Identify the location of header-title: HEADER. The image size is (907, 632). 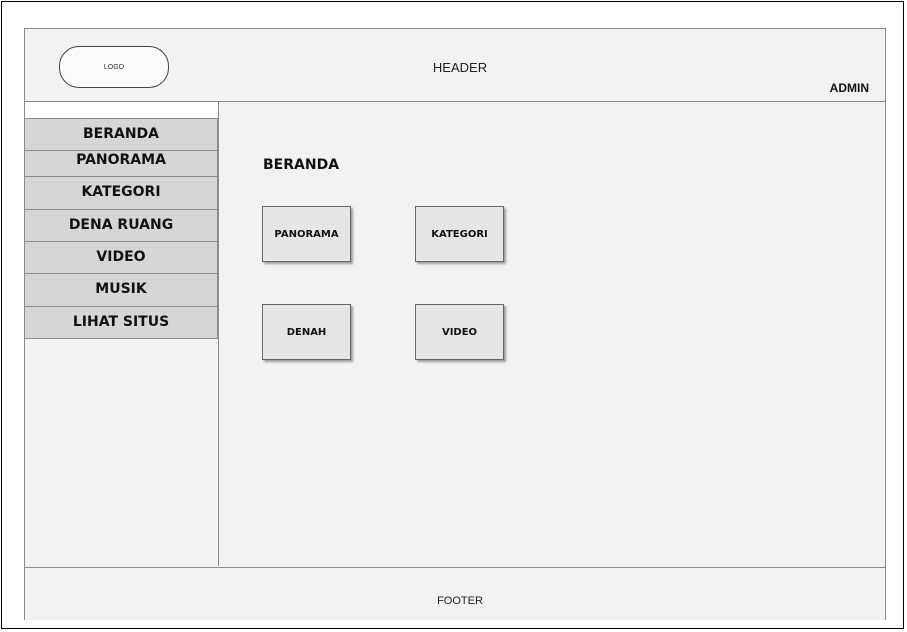
(455, 67).